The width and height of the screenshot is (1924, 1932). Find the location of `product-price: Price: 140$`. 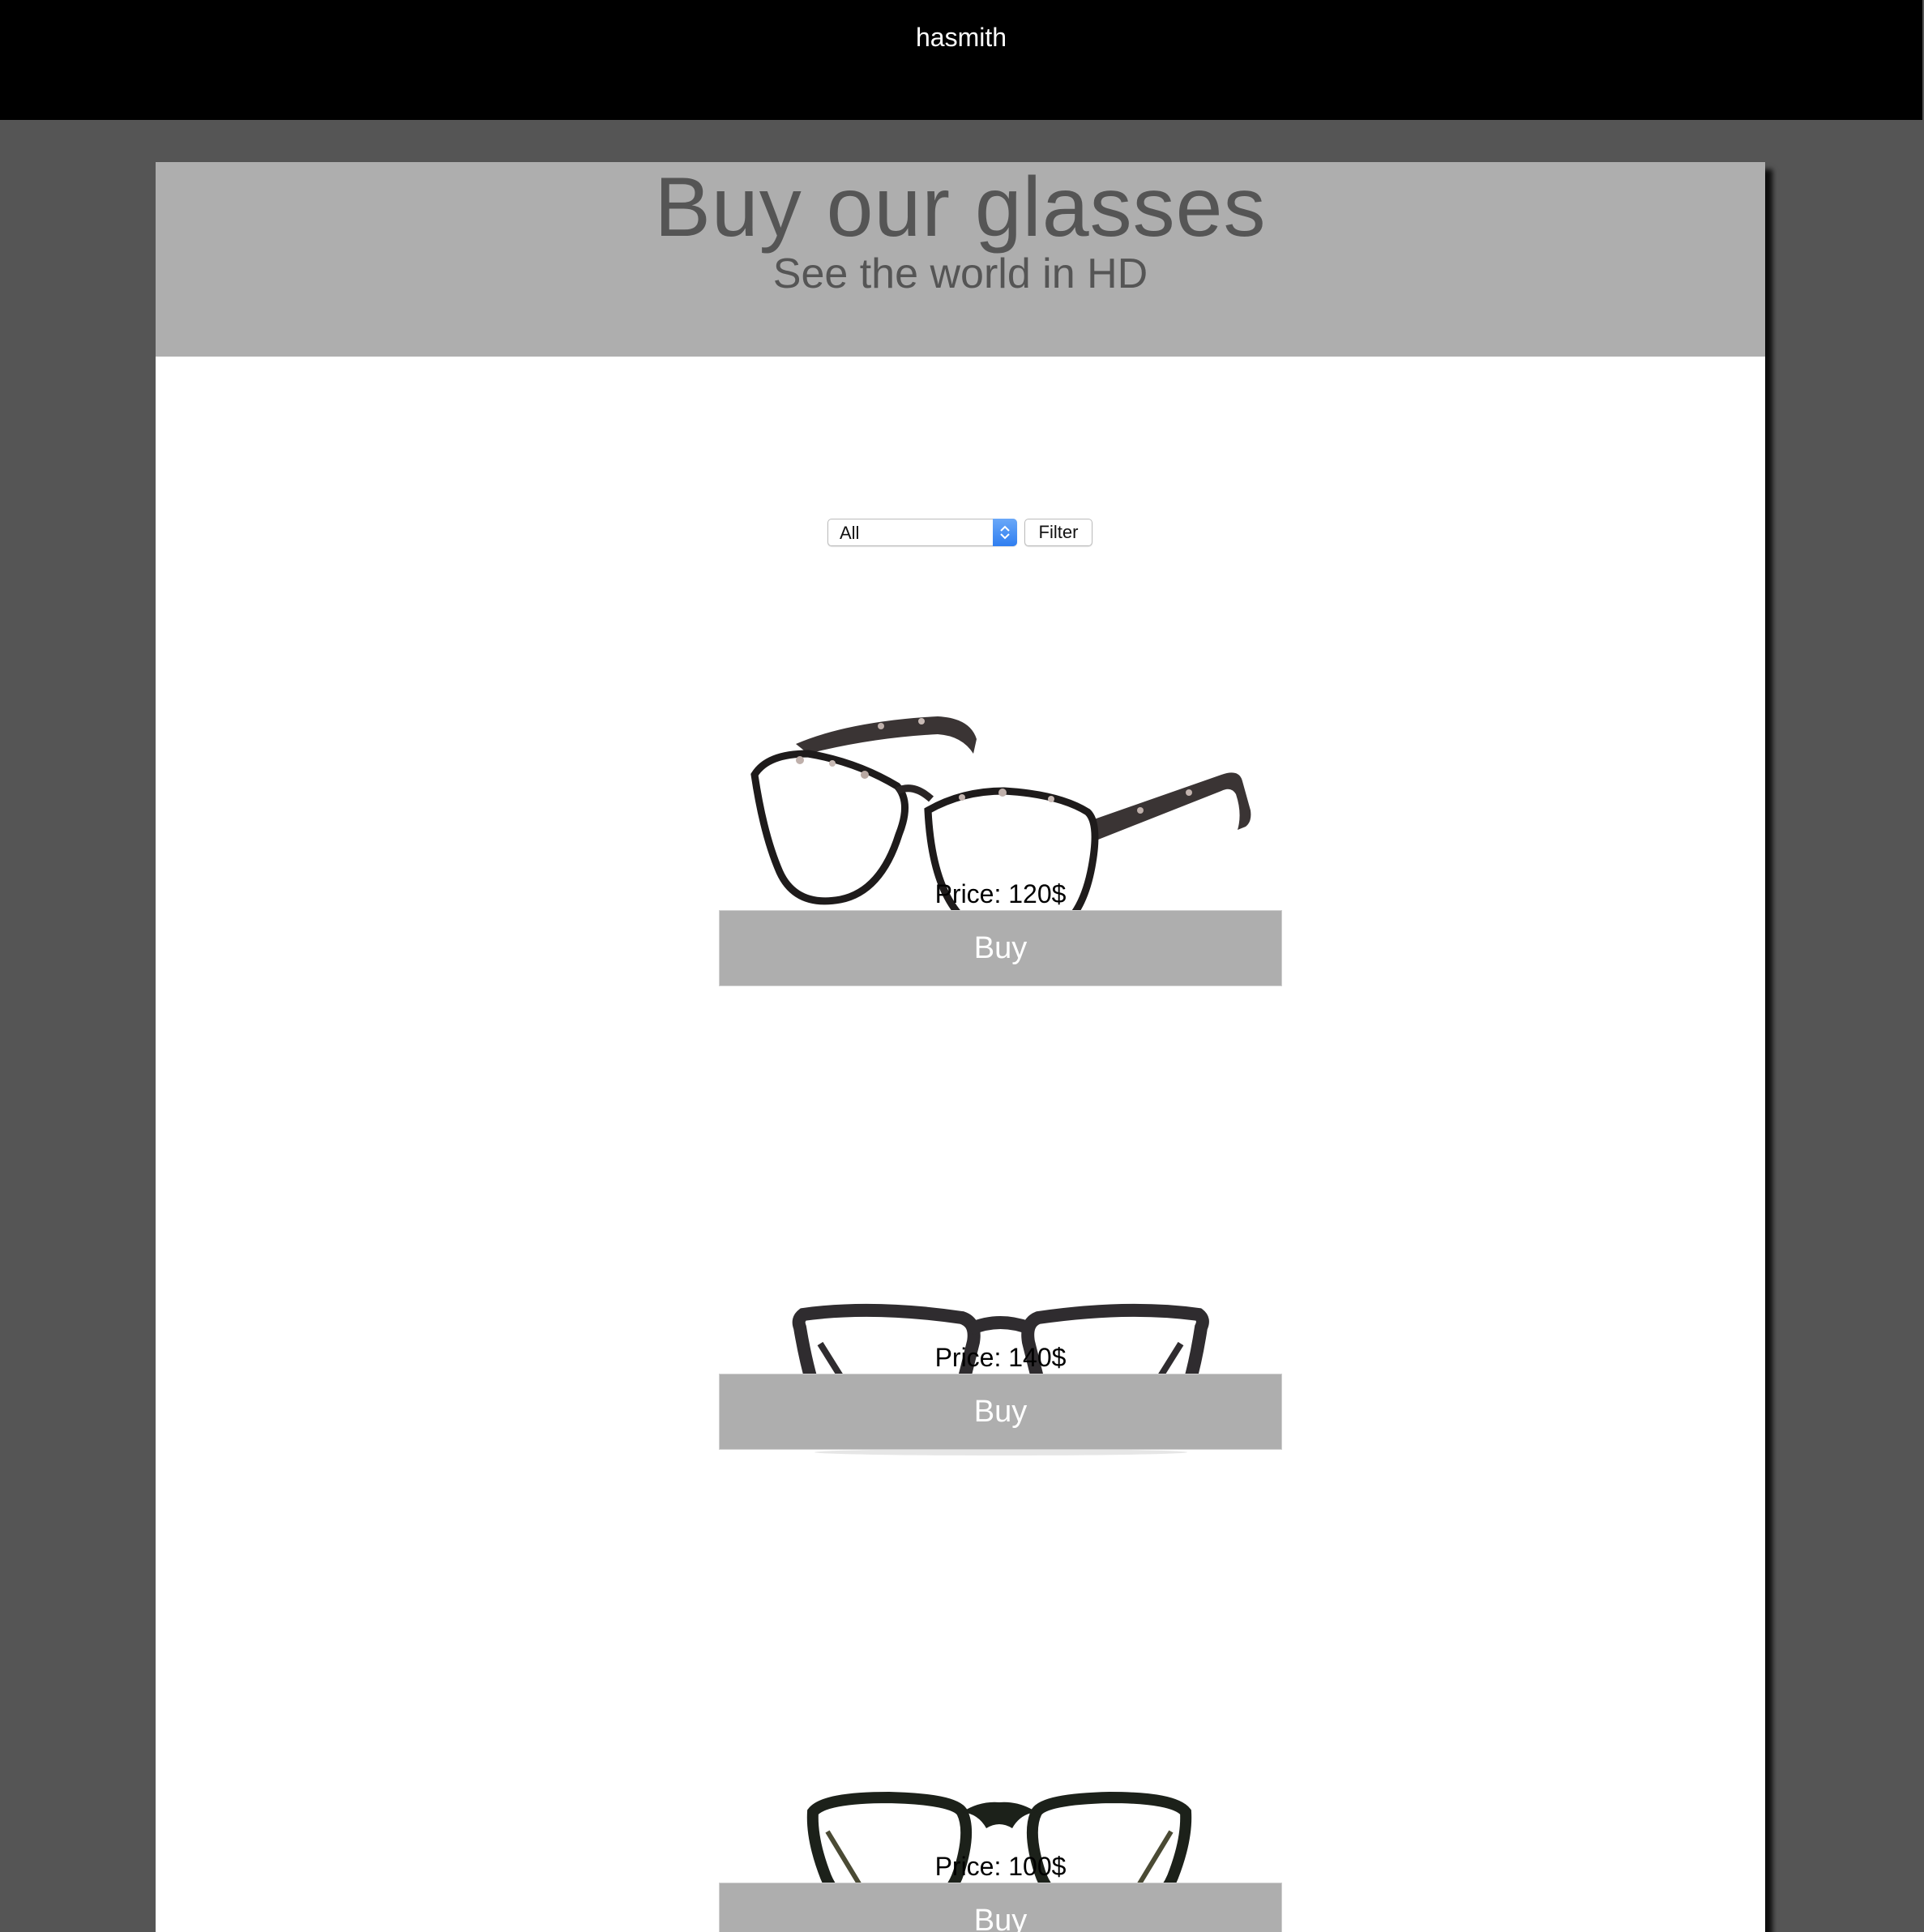

product-price: Price: 140$ is located at coordinates (1000, 1357).